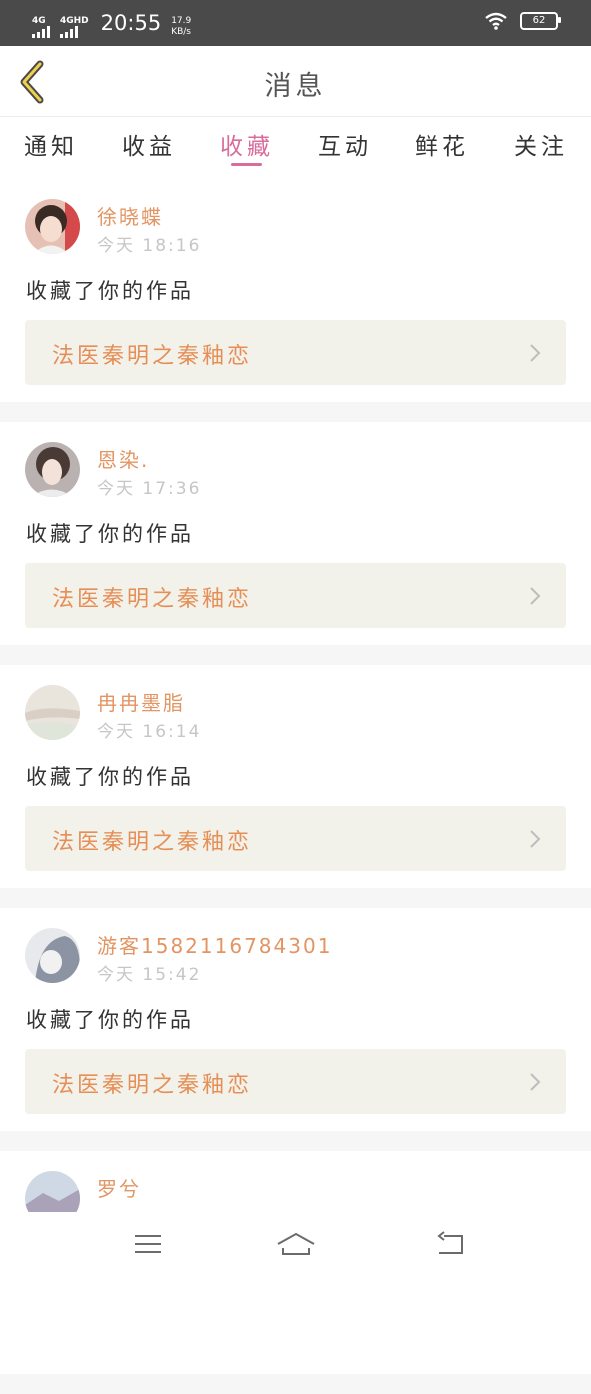 The height and width of the screenshot is (1394, 591). Describe the element at coordinates (149, 489) in the screenshot. I see `timestamp: 今天 17:36` at that location.